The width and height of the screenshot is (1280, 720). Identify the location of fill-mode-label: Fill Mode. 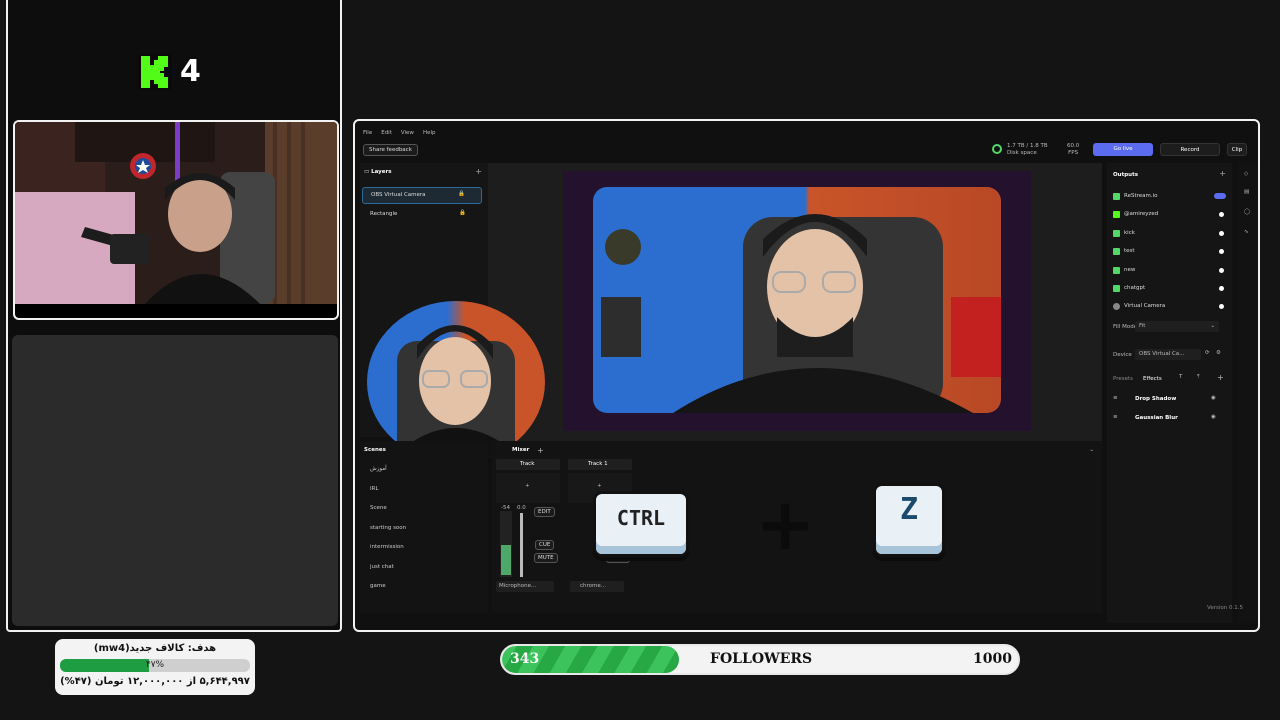
(1125, 327).